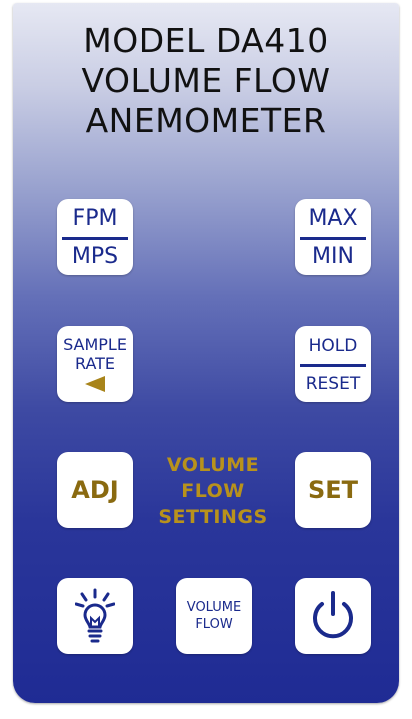 The image size is (412, 719). I want to click on power-button, so click(333, 616).